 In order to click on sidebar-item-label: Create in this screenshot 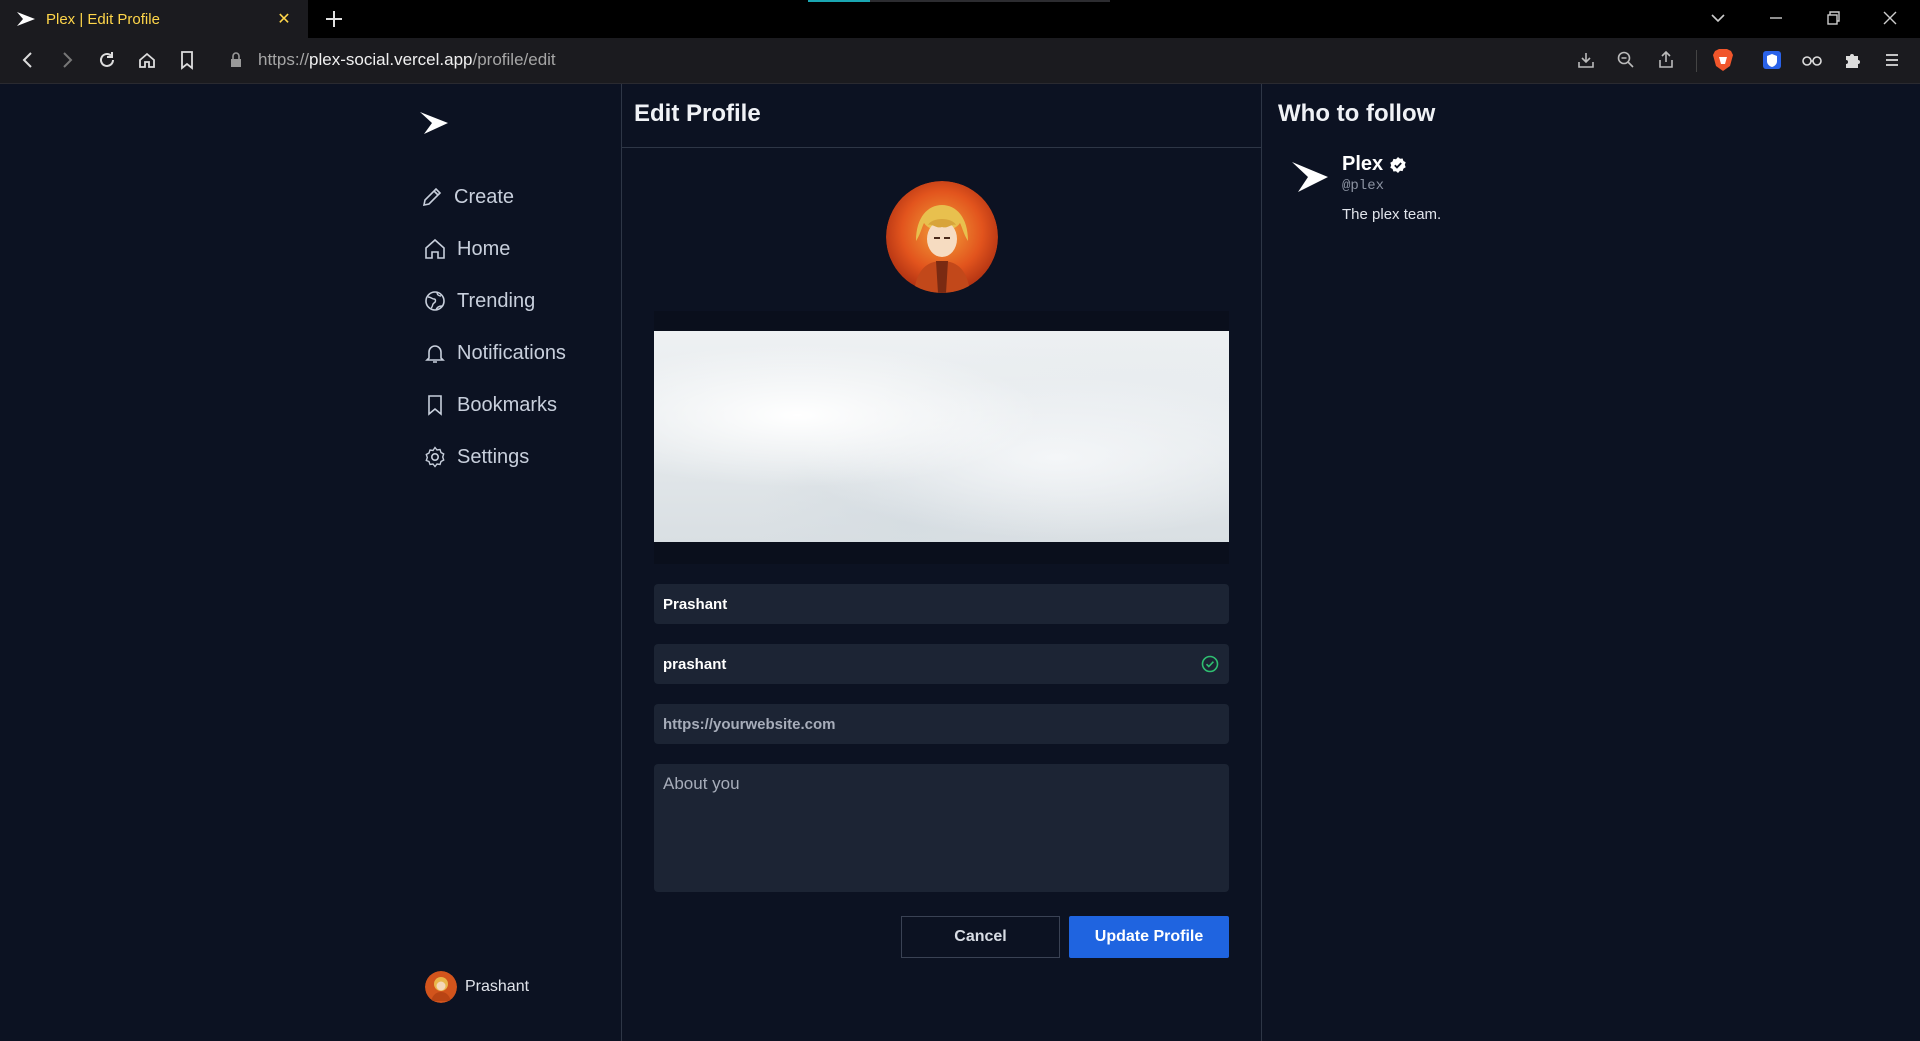, I will do `click(484, 196)`.